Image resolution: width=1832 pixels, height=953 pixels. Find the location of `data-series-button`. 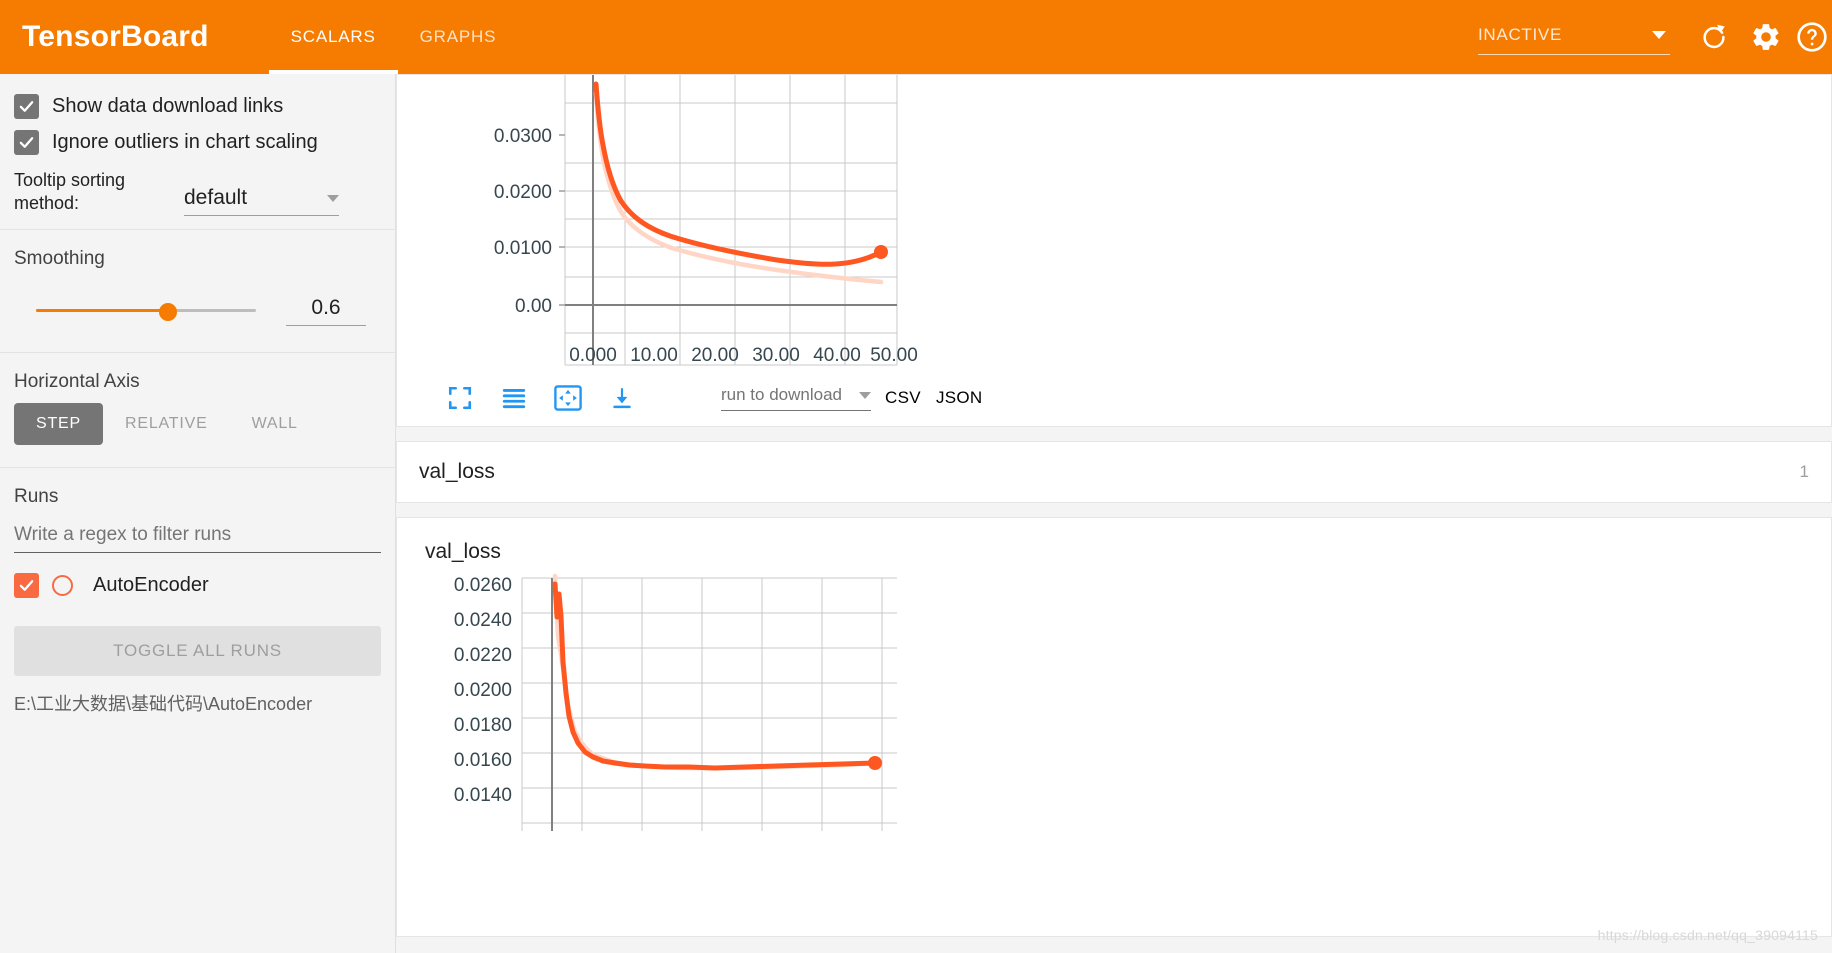

data-series-button is located at coordinates (514, 398).